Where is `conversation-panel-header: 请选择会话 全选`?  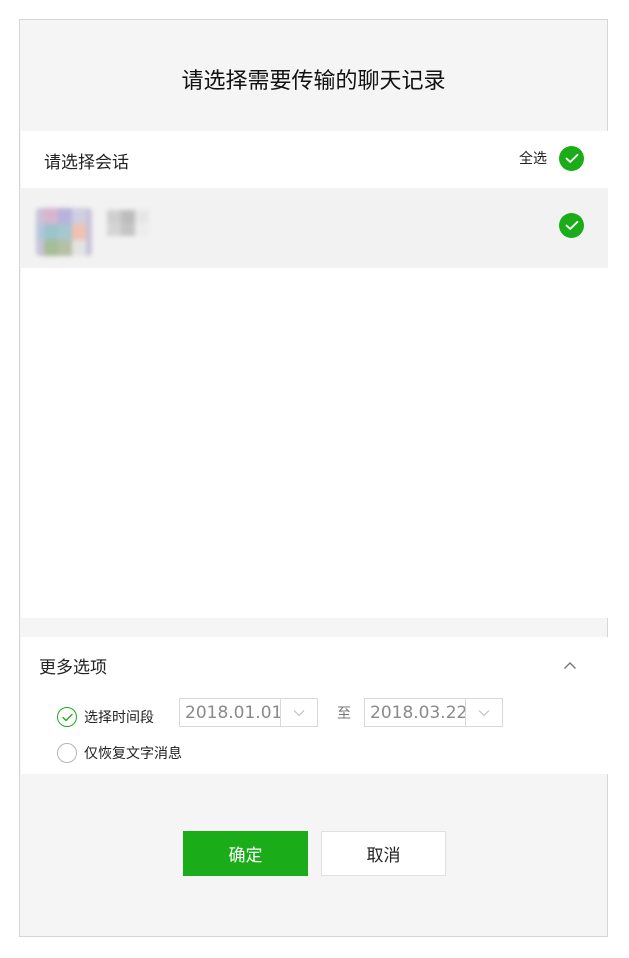 conversation-panel-header: 请选择会话 全选 is located at coordinates (314, 159).